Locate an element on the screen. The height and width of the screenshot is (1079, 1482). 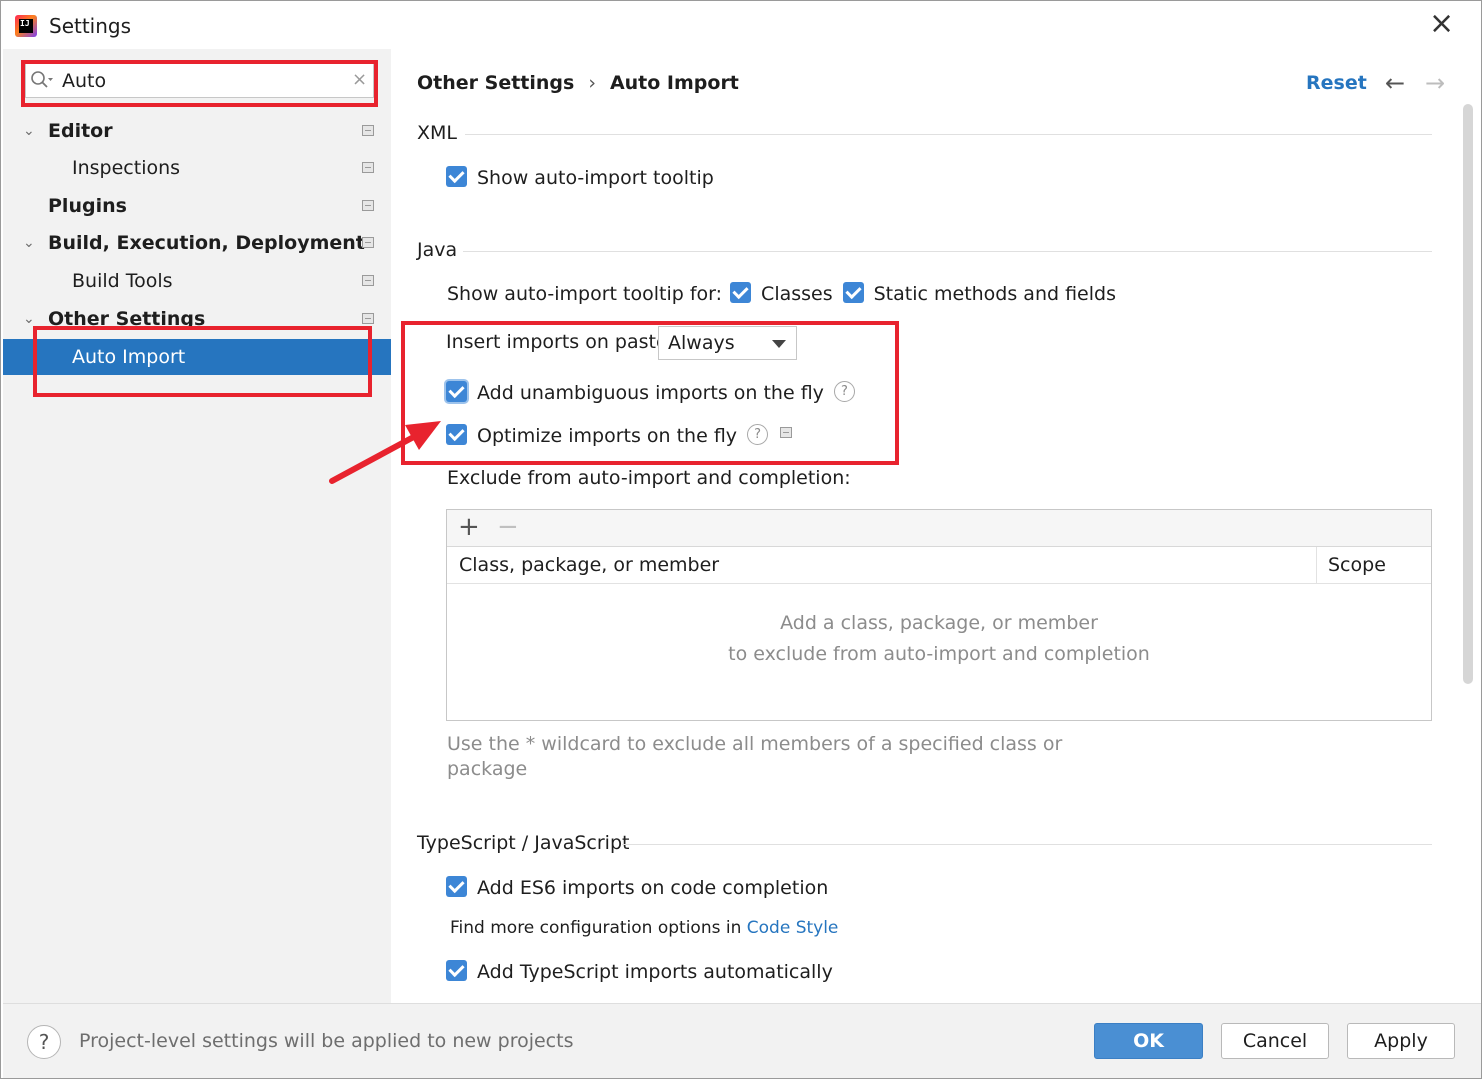
remove-icon: − is located at coordinates (508, 527).